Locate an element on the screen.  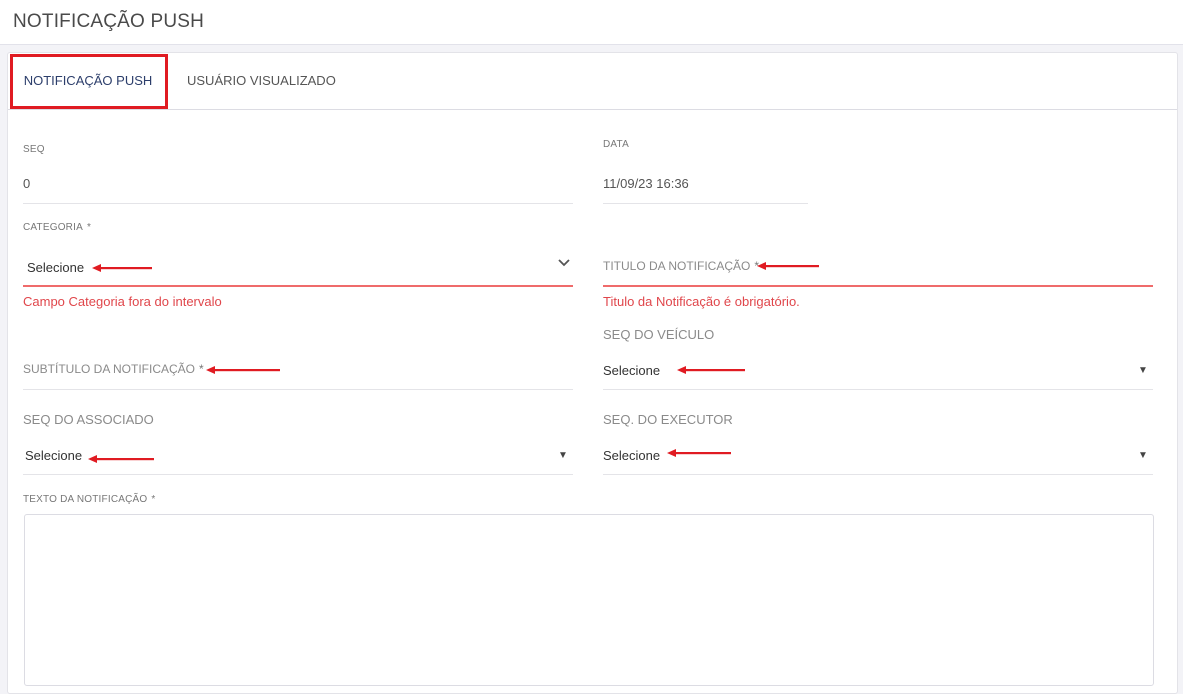
seq-executor-select: Selecione is located at coordinates (631, 455).